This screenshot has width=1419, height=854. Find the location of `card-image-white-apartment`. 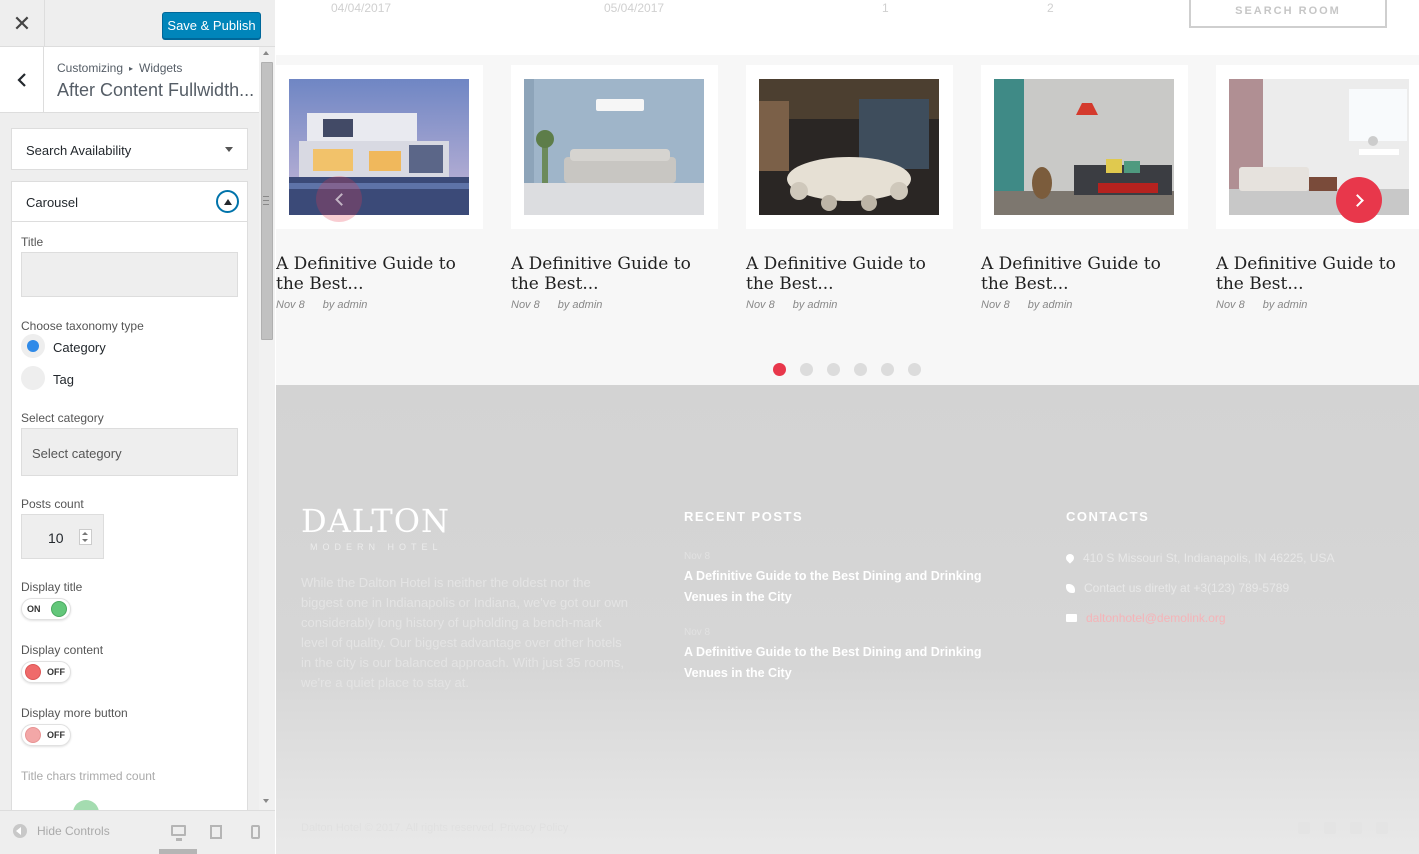

card-image-white-apartment is located at coordinates (1319, 147).